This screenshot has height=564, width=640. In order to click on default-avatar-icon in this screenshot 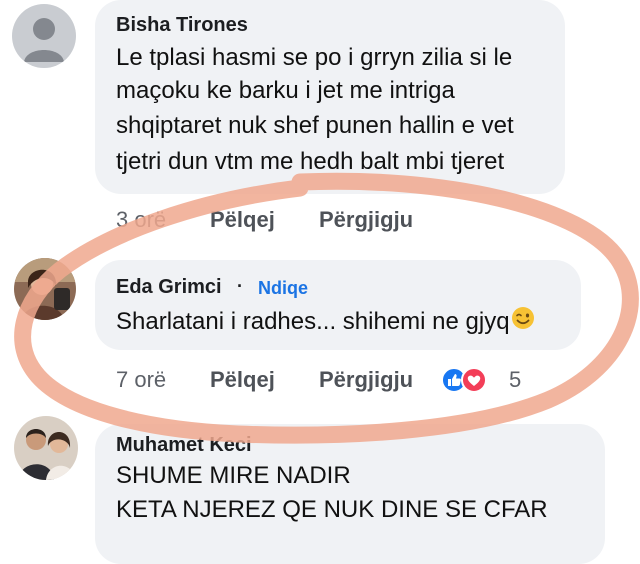, I will do `click(44, 36)`.